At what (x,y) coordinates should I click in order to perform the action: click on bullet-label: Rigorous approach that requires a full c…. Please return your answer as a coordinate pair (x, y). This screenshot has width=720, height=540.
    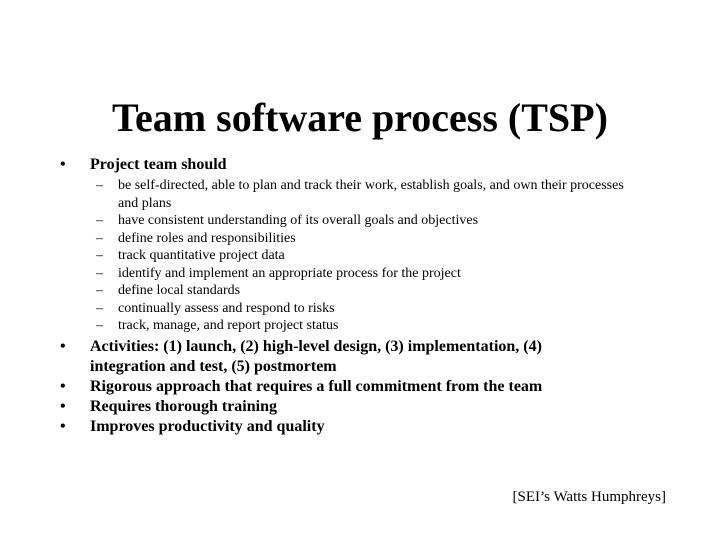
    Looking at the image, I should click on (316, 386).